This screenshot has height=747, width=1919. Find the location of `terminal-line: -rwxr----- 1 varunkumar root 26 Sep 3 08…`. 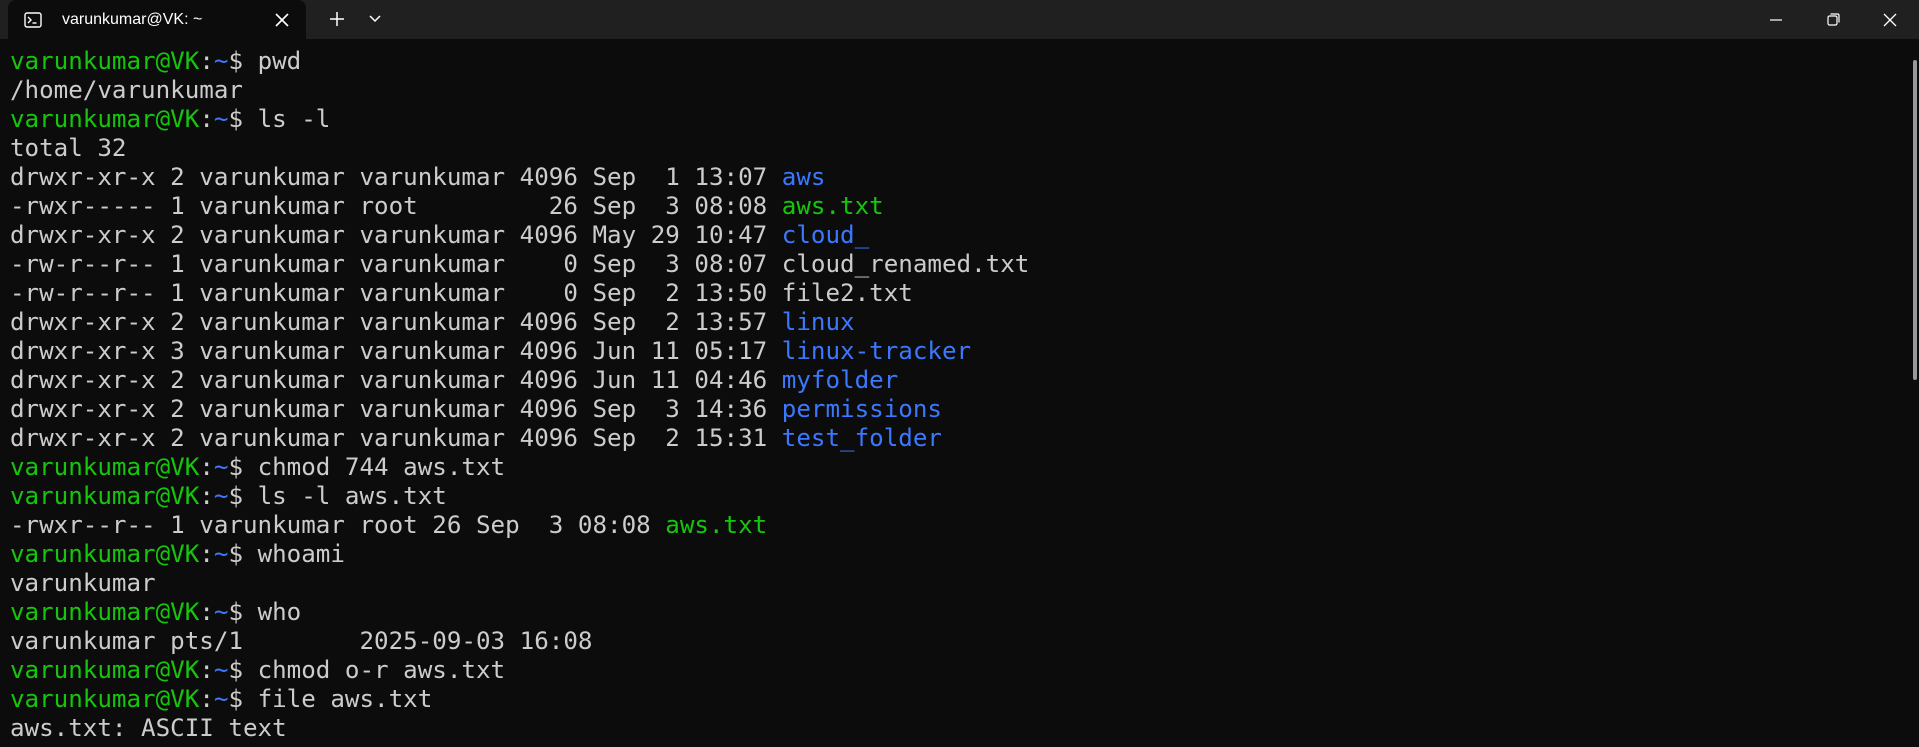

terminal-line: -rwxr----- 1 varunkumar root 26 Sep 3 08… is located at coordinates (955, 206).